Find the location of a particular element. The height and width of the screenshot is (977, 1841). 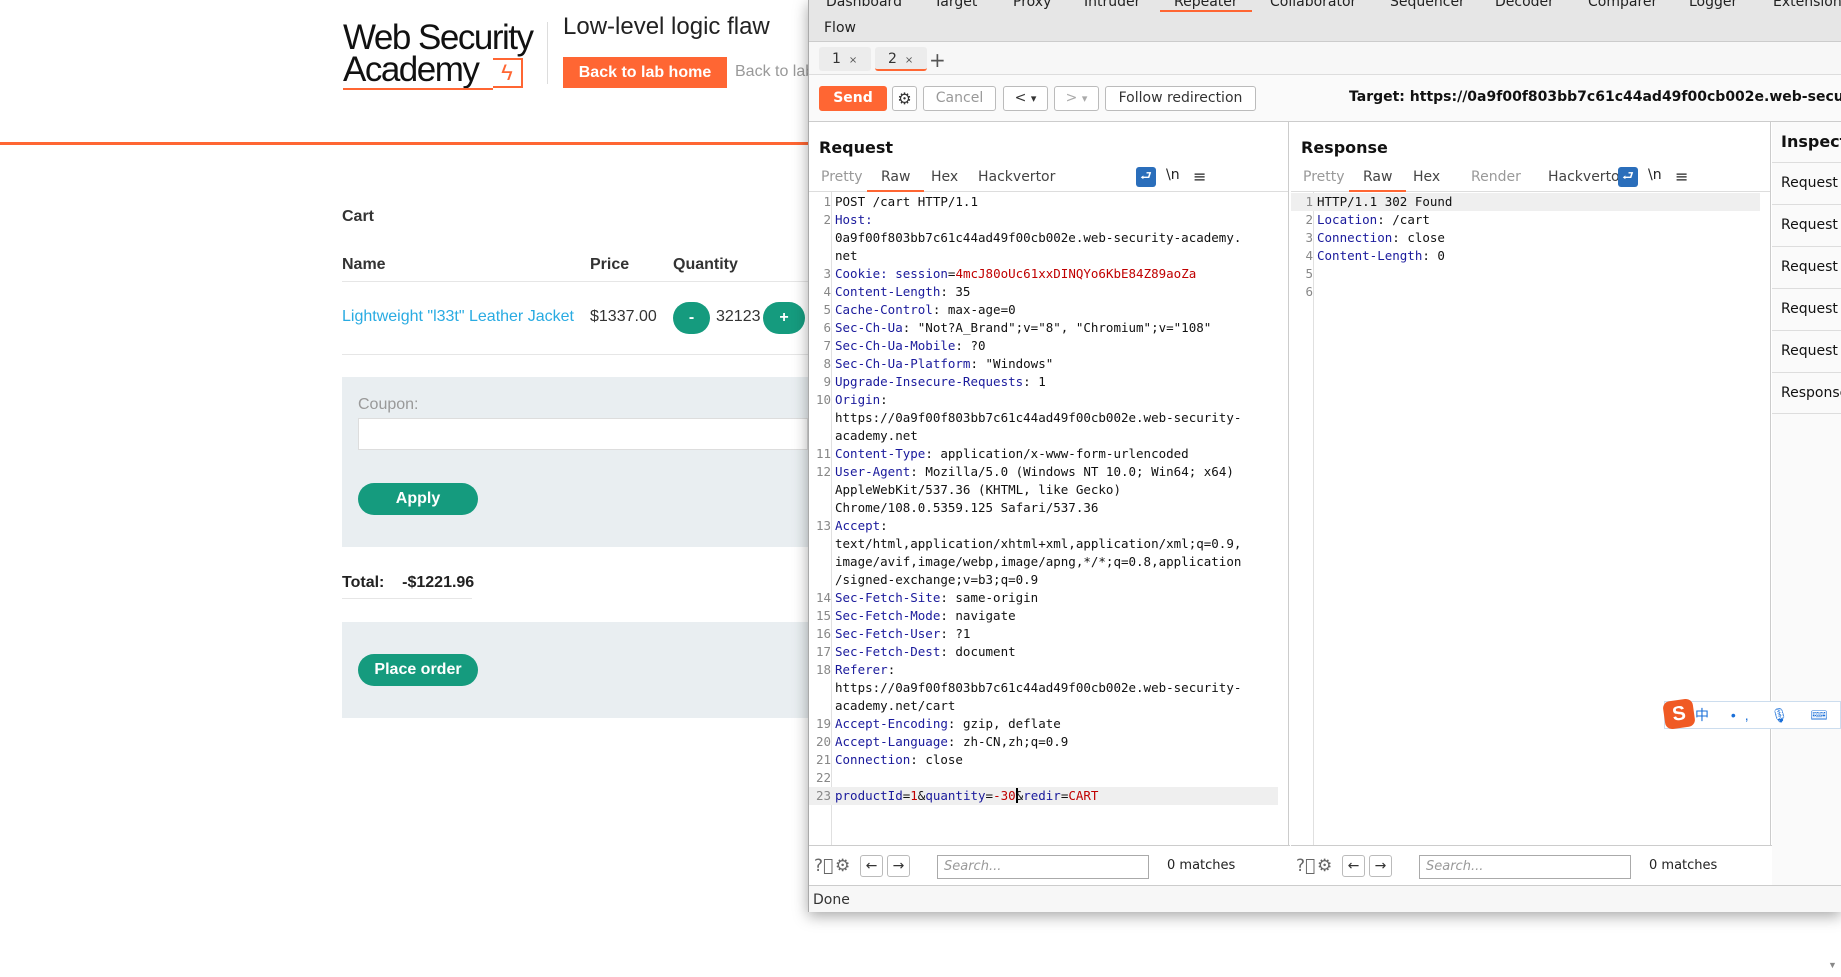

table-divider is located at coordinates (575, 281).